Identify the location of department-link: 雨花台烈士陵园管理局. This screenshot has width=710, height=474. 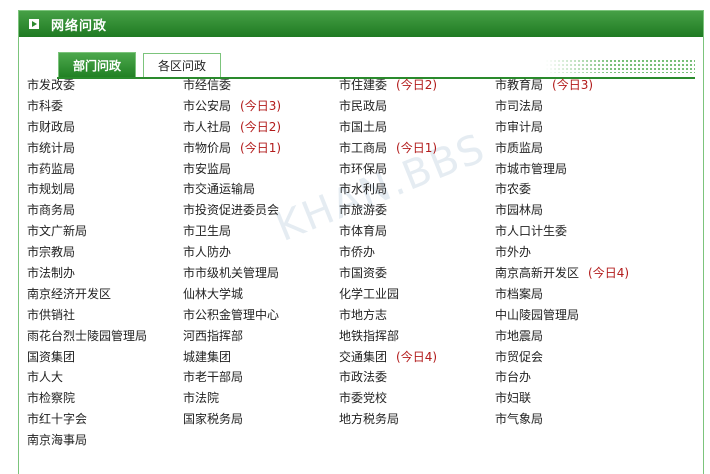
(87, 335).